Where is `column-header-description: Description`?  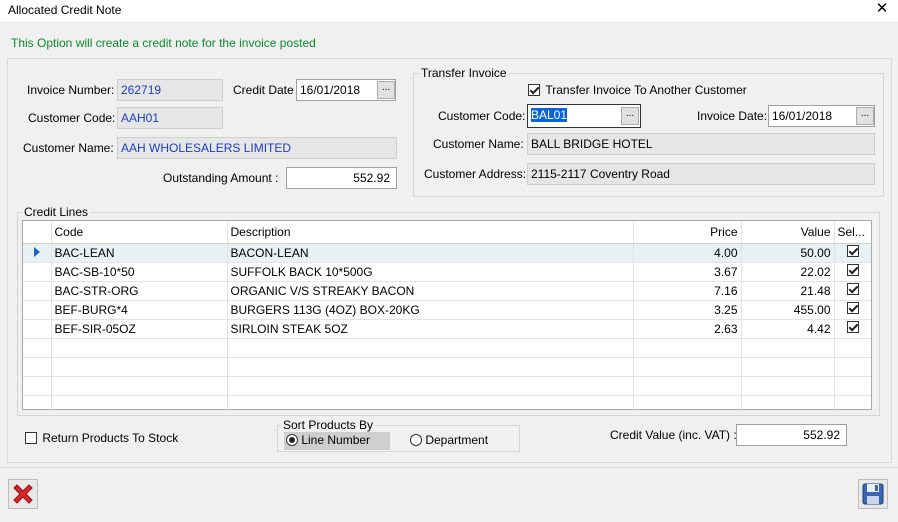
column-header-description: Description is located at coordinates (430, 232).